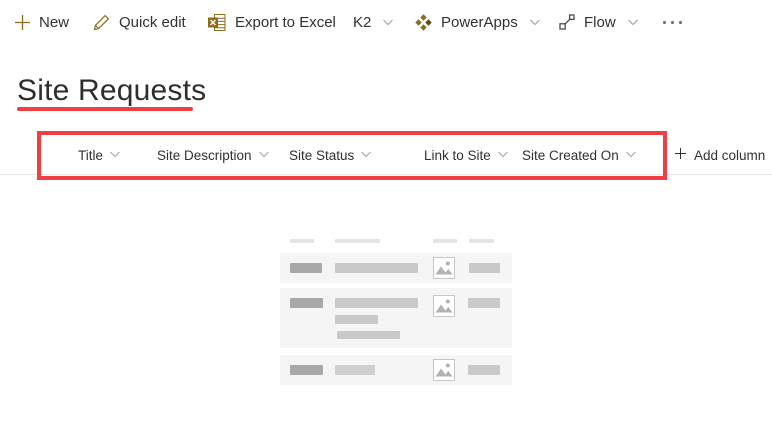 This screenshot has width=772, height=427. Describe the element at coordinates (112, 90) in the screenshot. I see `page-title: Site Requests` at that location.